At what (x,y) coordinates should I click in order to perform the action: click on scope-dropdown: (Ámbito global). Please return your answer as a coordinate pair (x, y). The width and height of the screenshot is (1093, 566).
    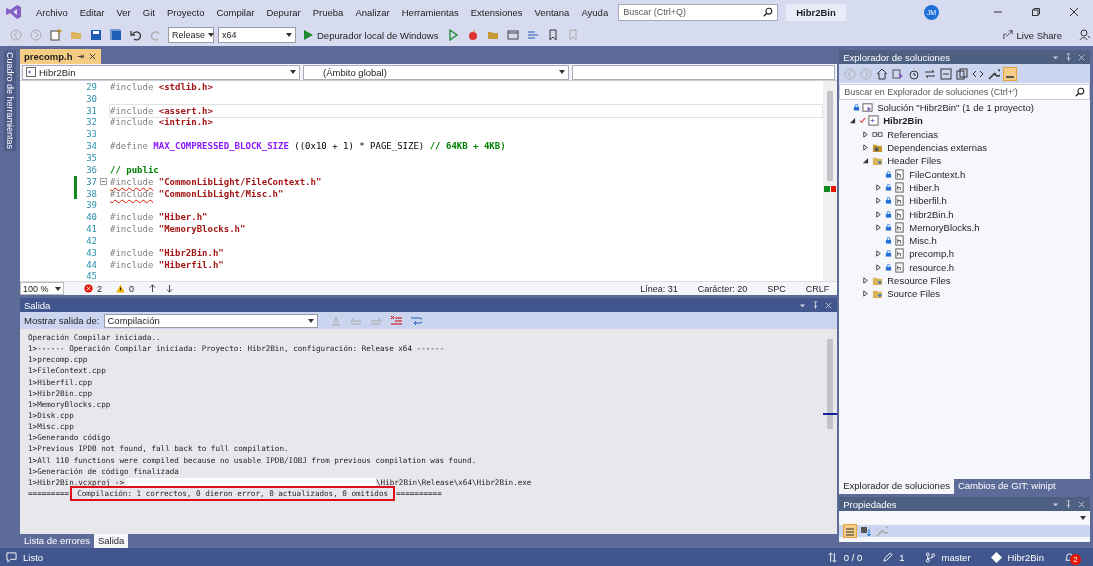
    Looking at the image, I should click on (436, 72).